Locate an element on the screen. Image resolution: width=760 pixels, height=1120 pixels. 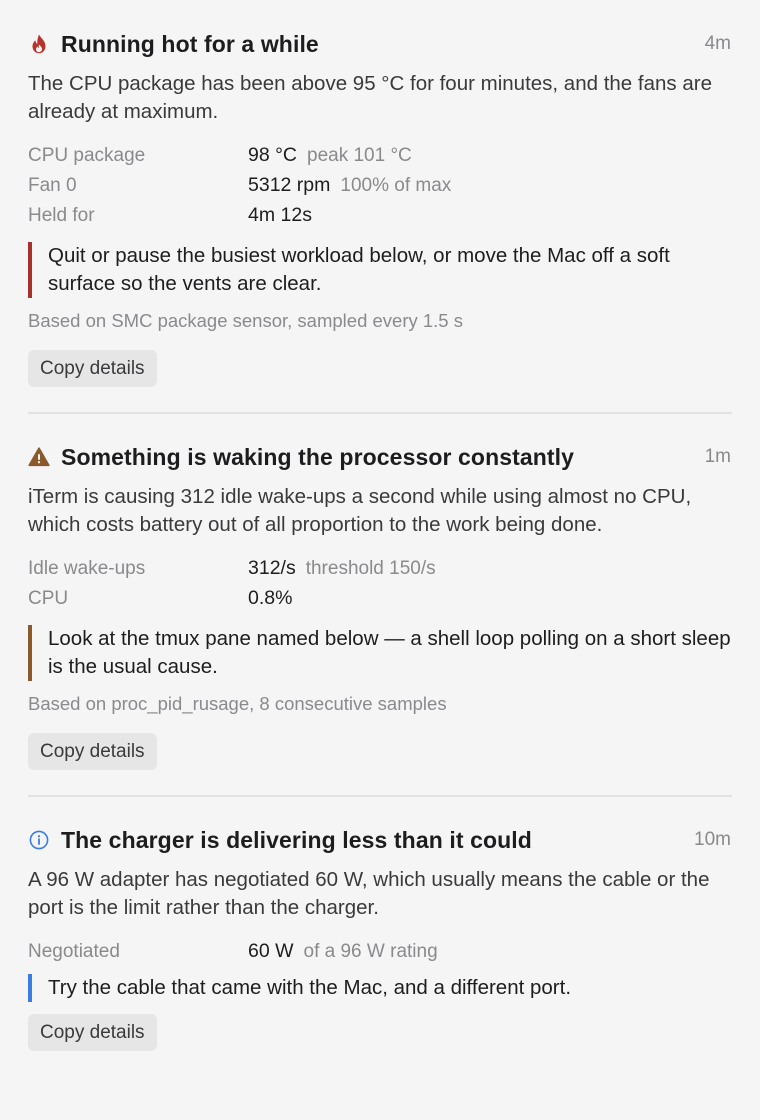
metric-label: Idle wake-ups is located at coordinates (87, 568).